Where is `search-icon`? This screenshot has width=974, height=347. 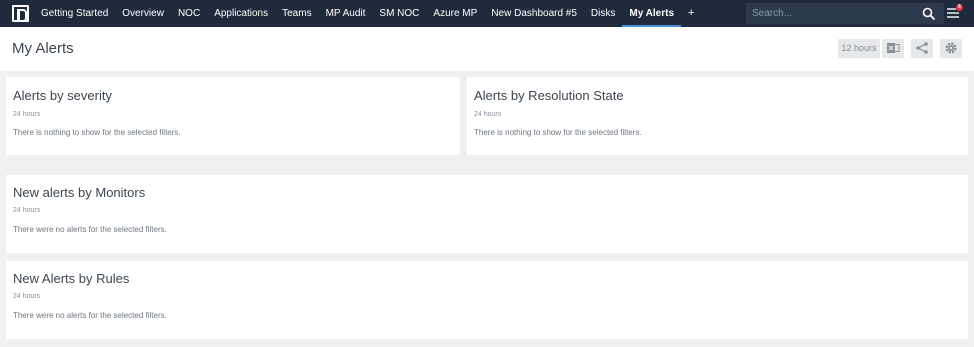 search-icon is located at coordinates (929, 14).